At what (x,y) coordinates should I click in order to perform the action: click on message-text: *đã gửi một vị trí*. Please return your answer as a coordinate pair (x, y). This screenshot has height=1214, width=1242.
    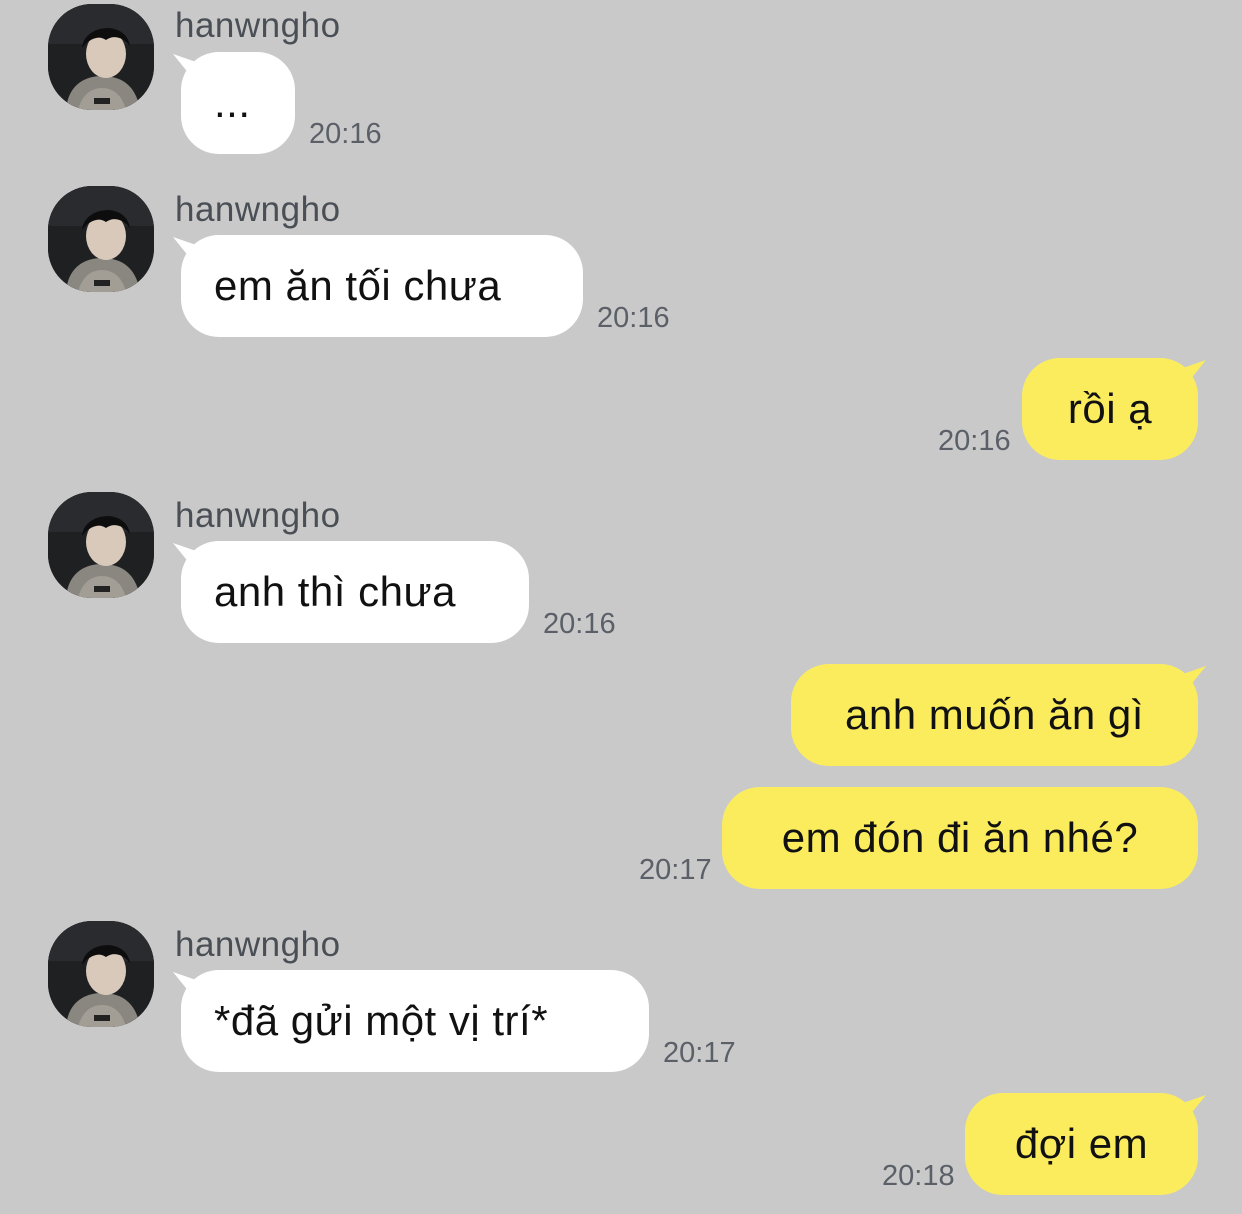
    Looking at the image, I should click on (381, 1020).